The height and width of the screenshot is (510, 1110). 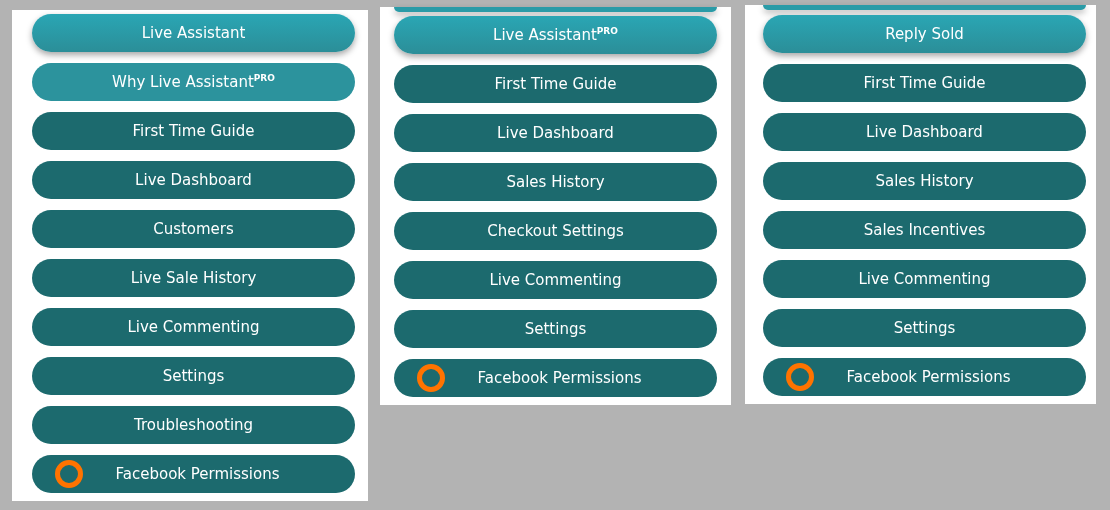 What do you see at coordinates (924, 34) in the screenshot?
I see `menu-button: Reply Sold` at bounding box center [924, 34].